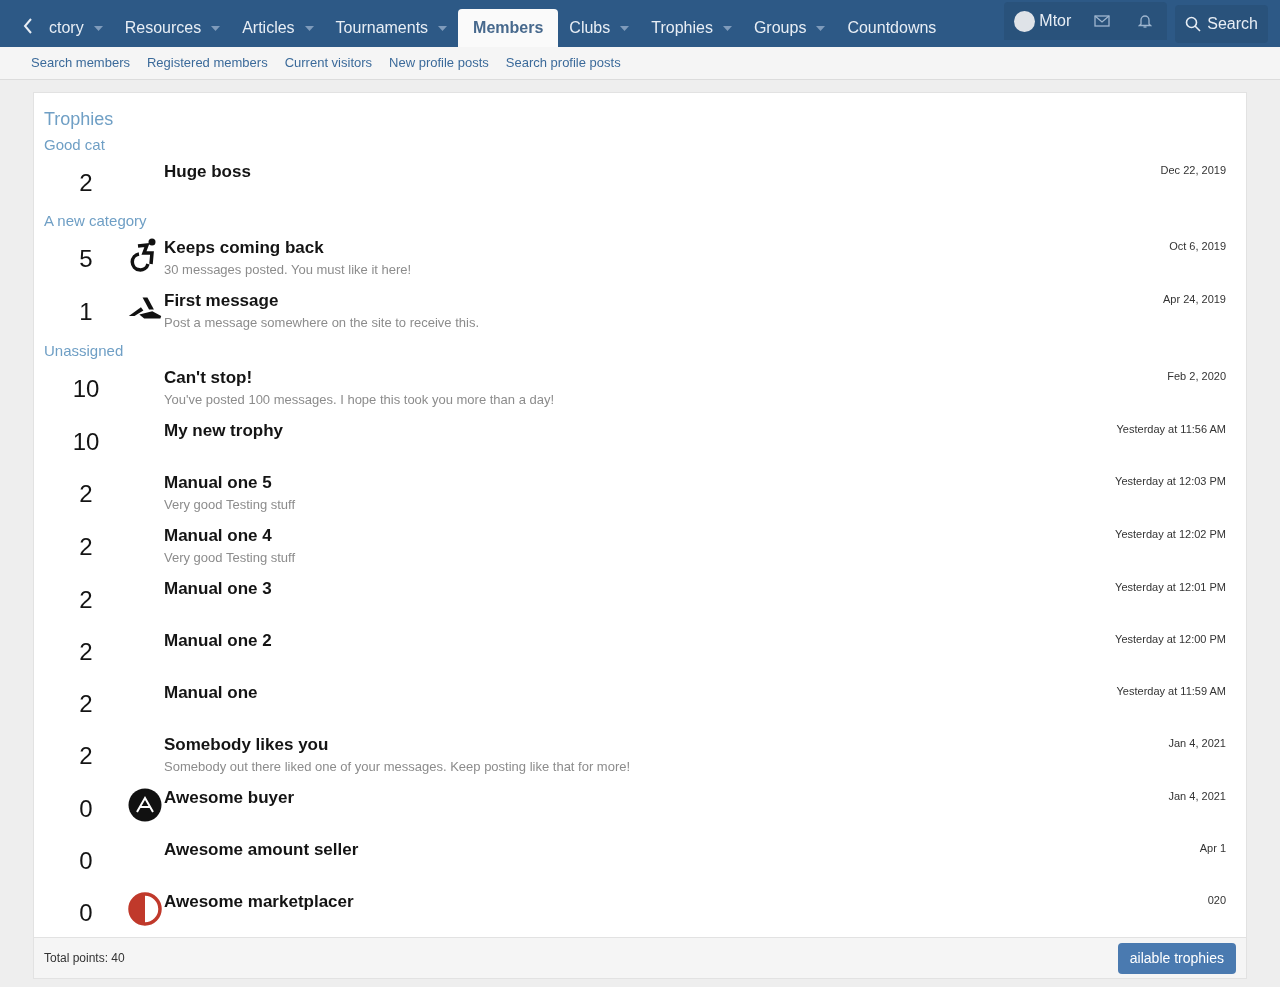 The width and height of the screenshot is (1280, 987). What do you see at coordinates (1171, 481) in the screenshot?
I see `award-date: Yesterday at 12:03 PM` at bounding box center [1171, 481].